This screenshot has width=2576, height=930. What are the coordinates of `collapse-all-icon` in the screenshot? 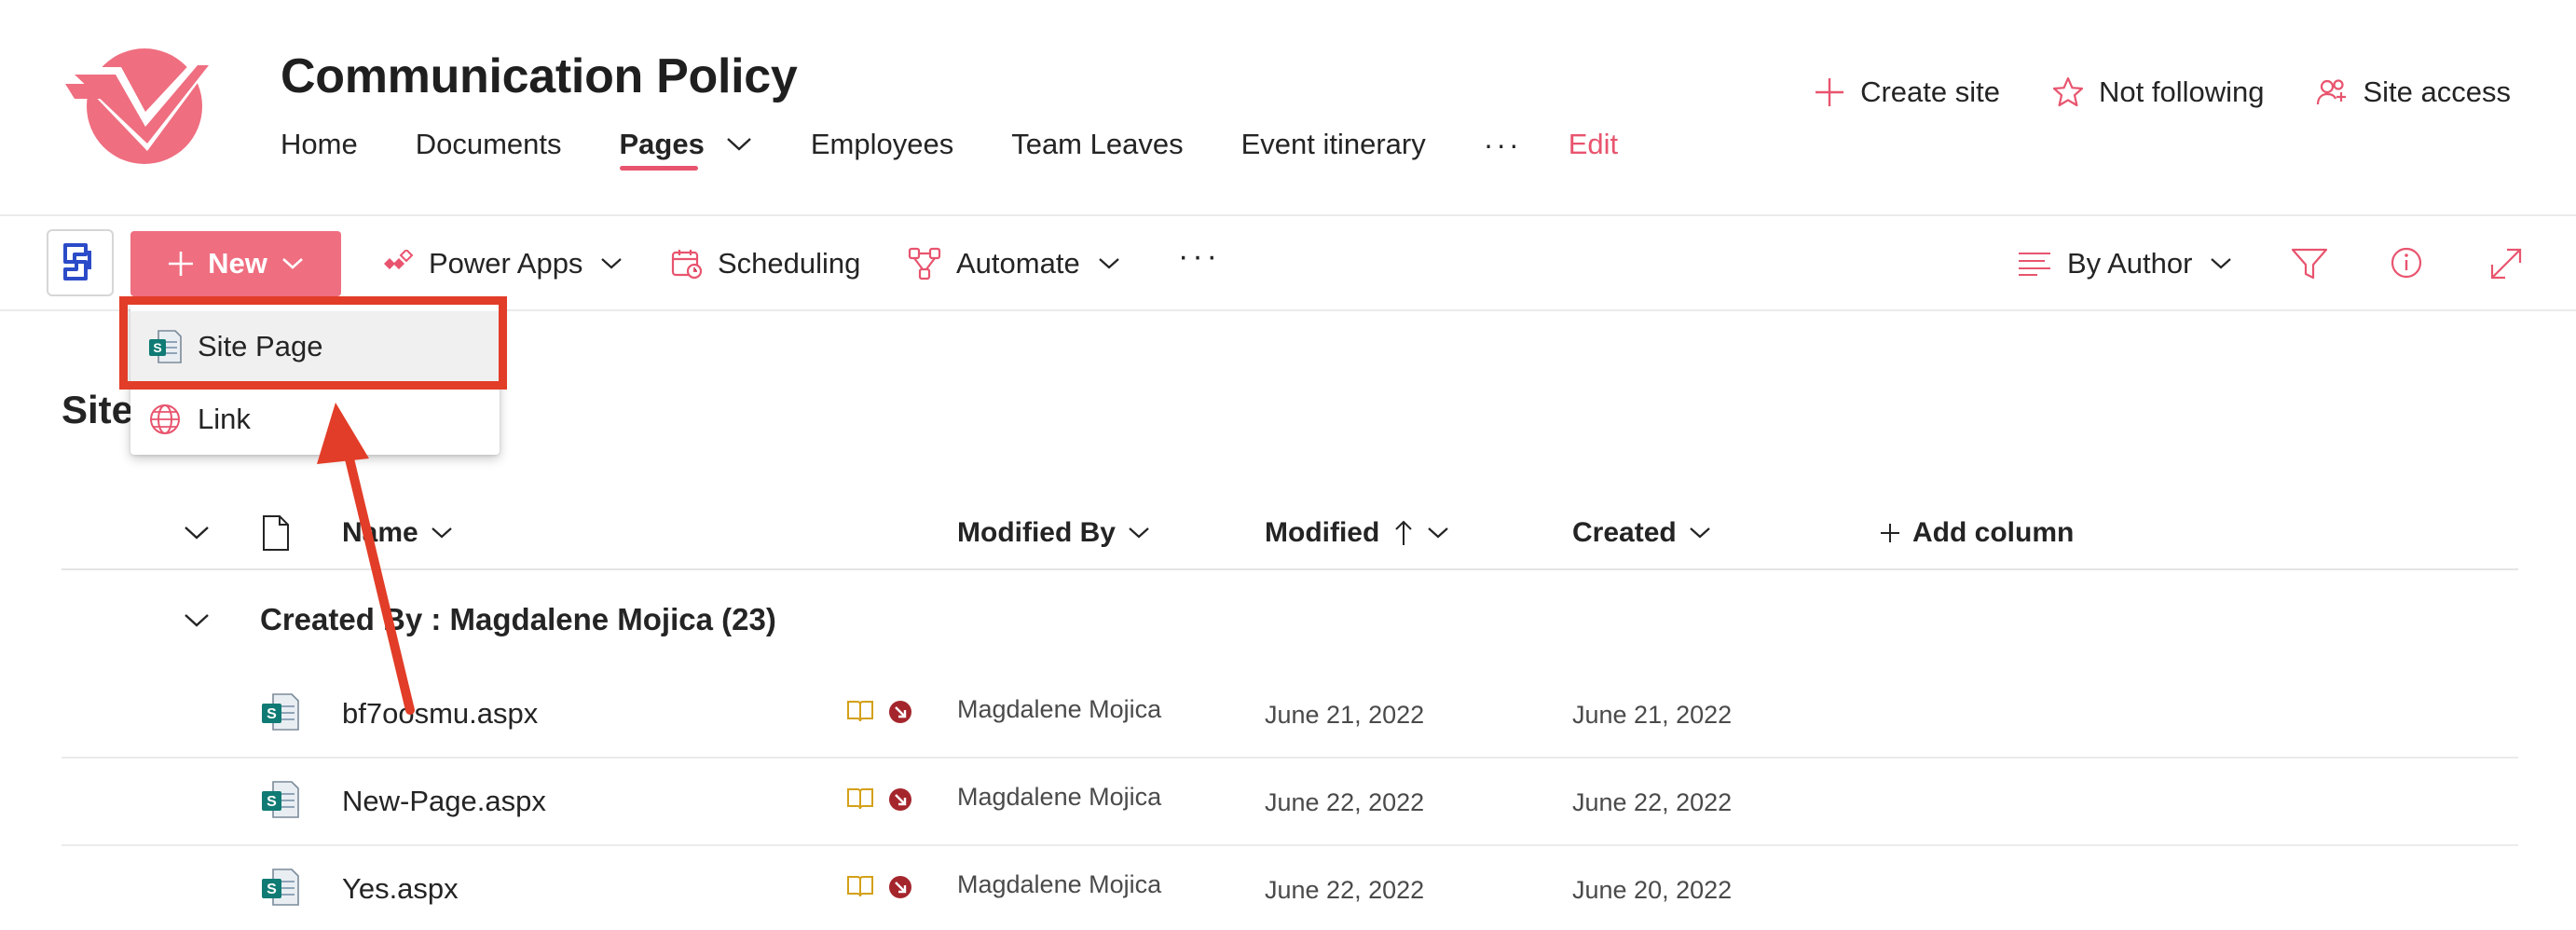 It's located at (197, 533).